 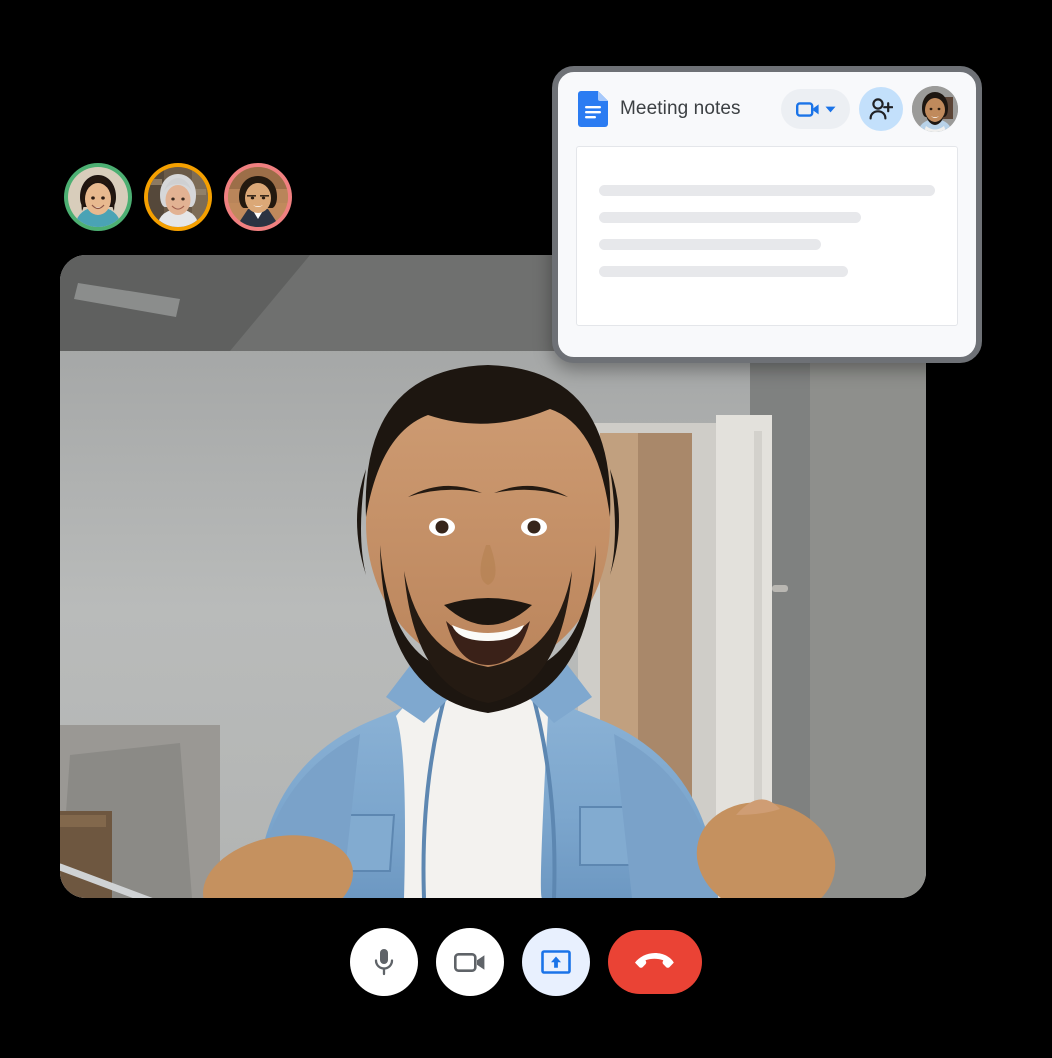 I want to click on notes-card-body, so click(x=767, y=236).